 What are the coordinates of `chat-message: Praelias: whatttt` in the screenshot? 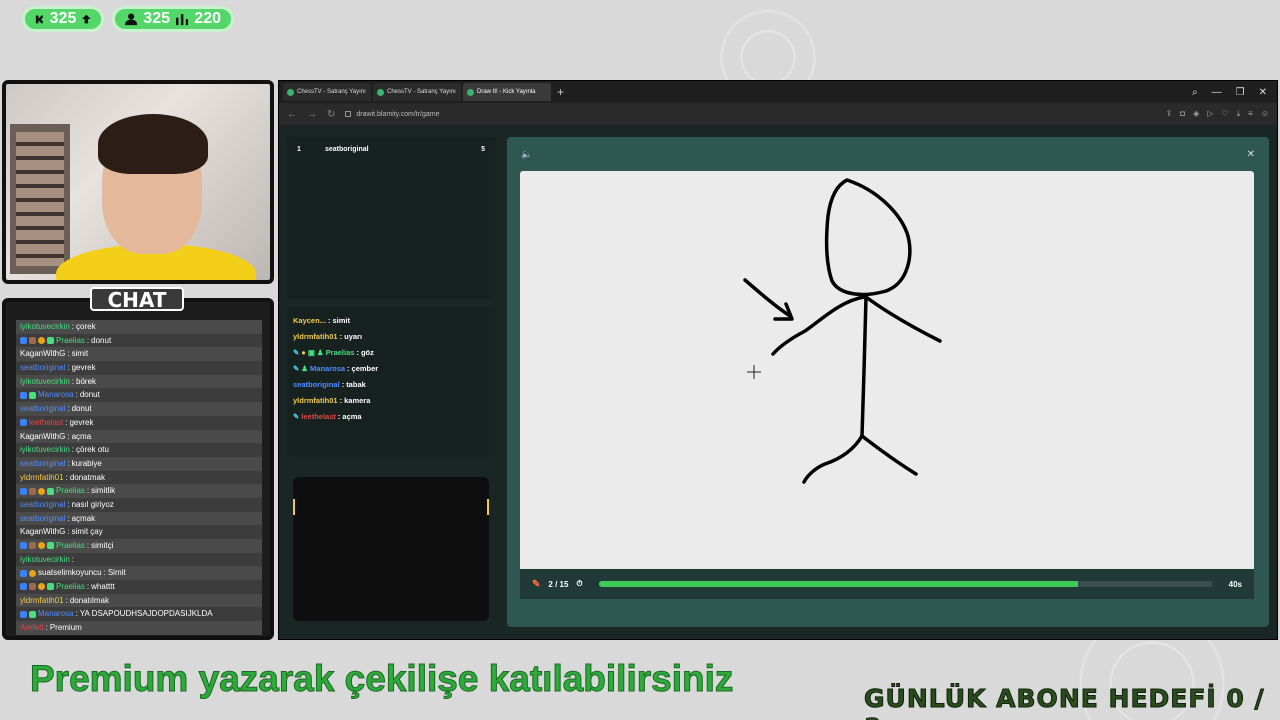 It's located at (139, 587).